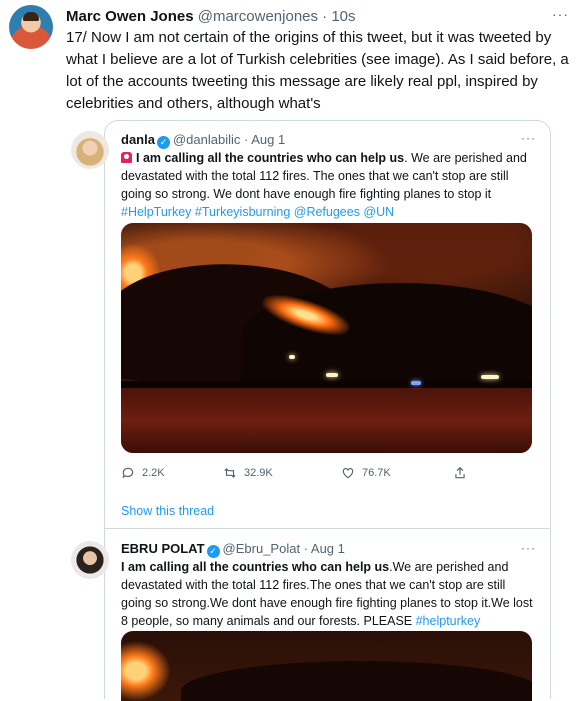  I want to click on quoted-author-name: EBRU POLAT, so click(163, 548).